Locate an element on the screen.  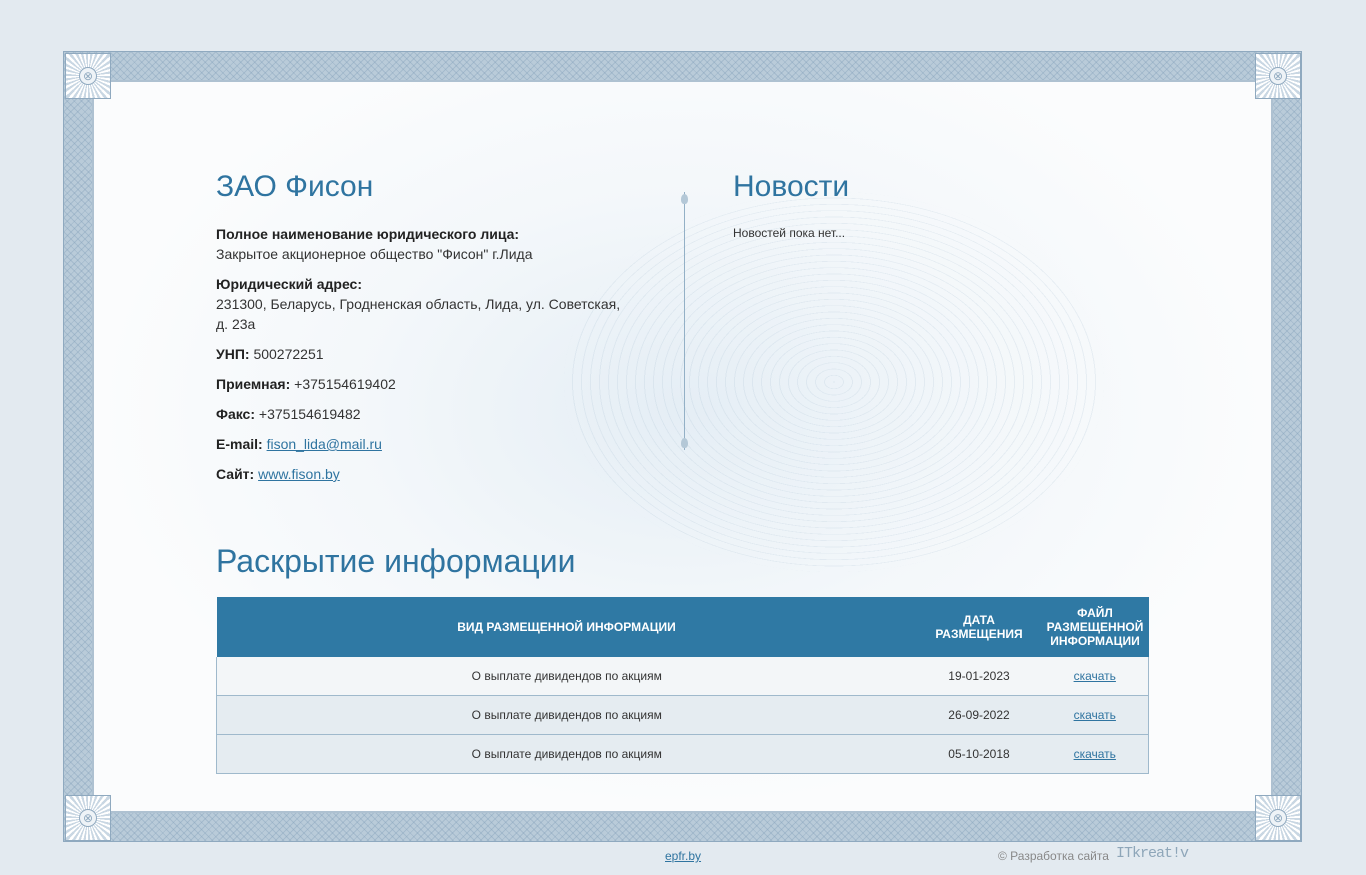
developer-logo-link: ITkreat!v is located at coordinates (1152, 853).